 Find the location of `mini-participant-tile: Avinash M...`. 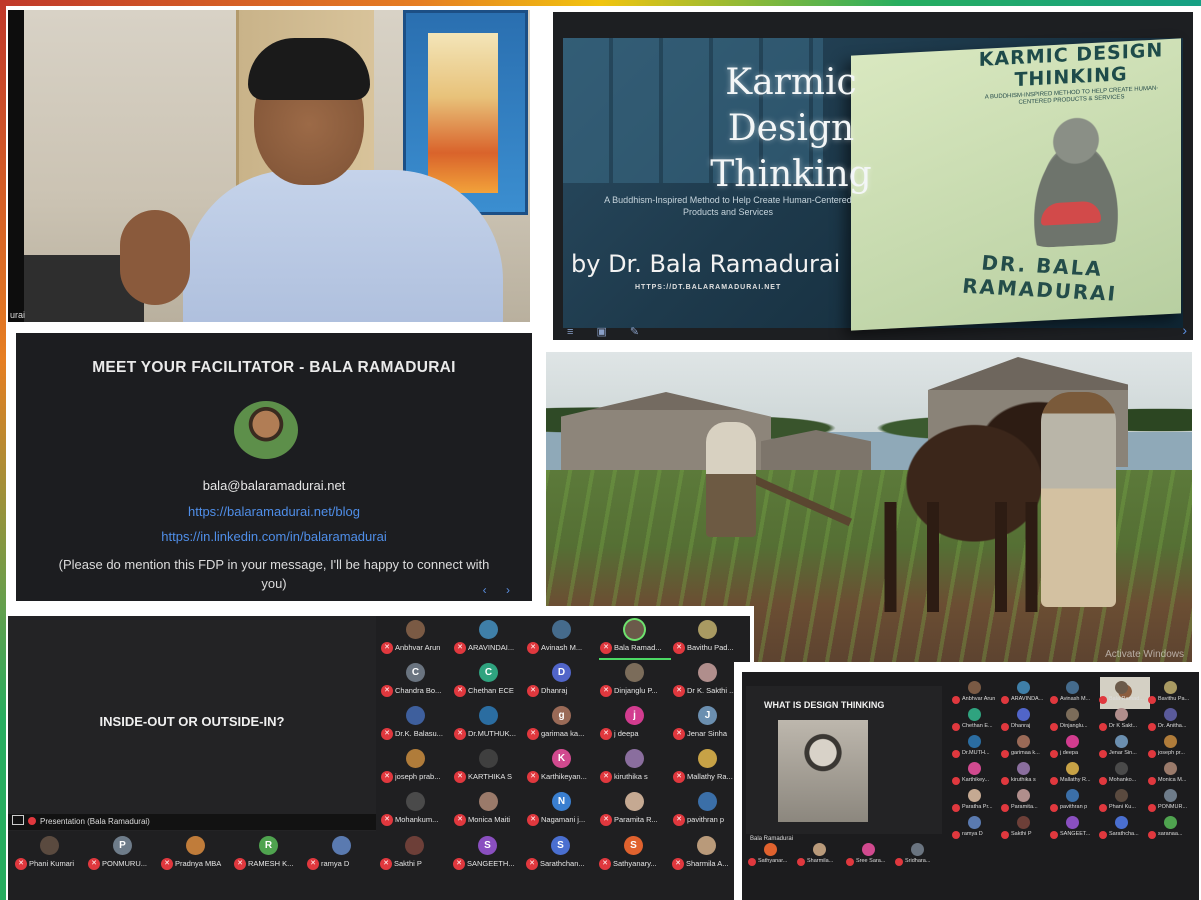

mini-participant-tile: Avinash M... is located at coordinates (1074, 694).